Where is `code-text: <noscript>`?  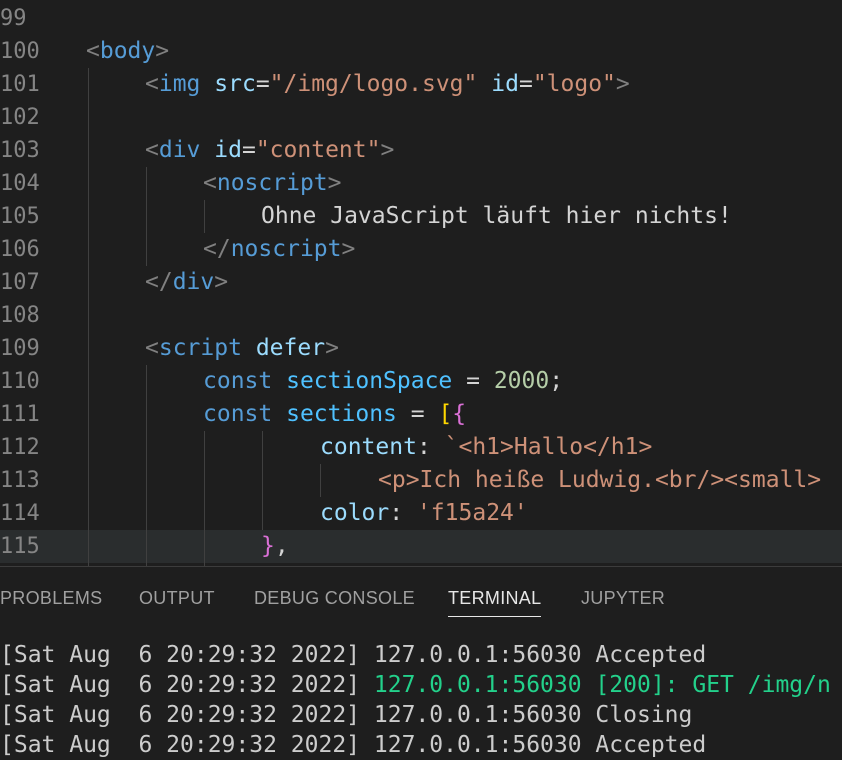
code-text: <noscript> is located at coordinates (272, 183).